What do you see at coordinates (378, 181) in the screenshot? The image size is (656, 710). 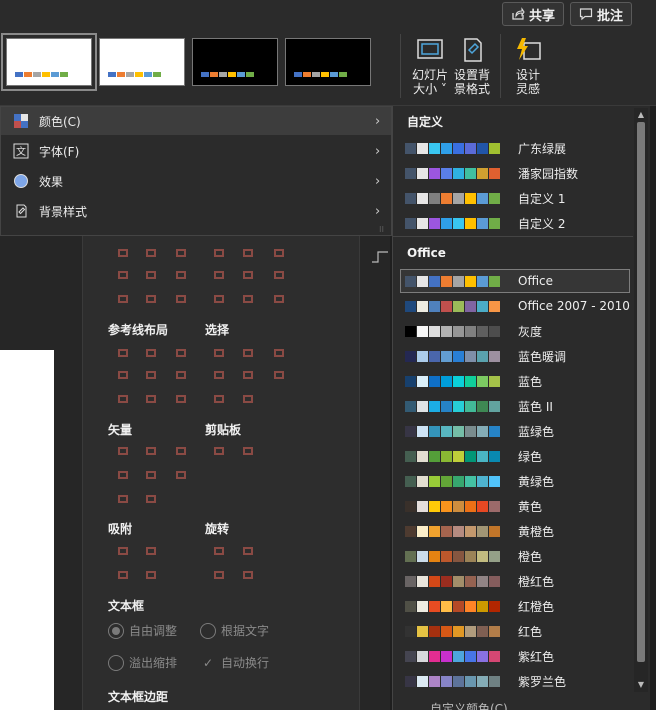 I see `chevron-right-icon: ›` at bounding box center [378, 181].